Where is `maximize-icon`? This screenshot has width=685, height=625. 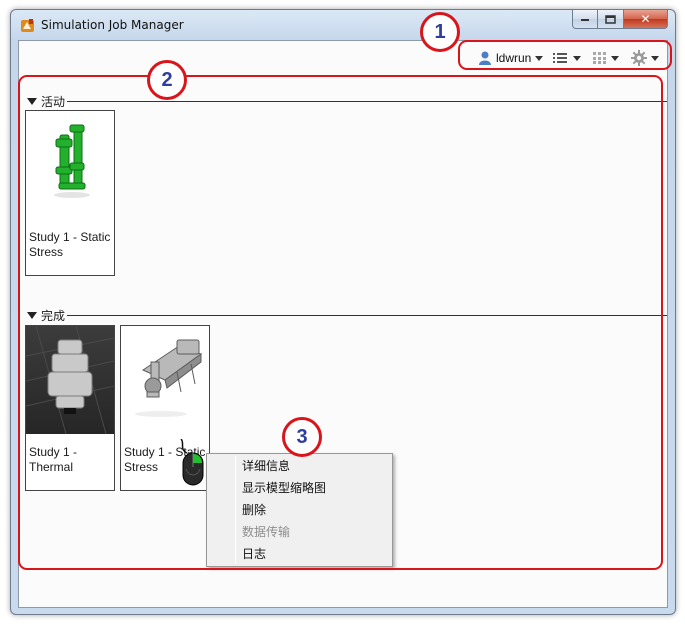 maximize-icon is located at coordinates (610, 19).